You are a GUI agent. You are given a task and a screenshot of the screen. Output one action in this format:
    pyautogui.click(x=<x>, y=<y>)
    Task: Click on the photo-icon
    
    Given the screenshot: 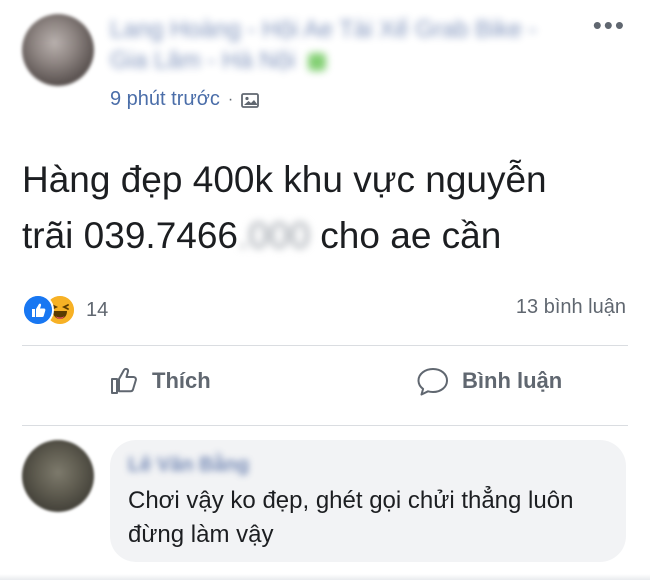 What is the action you would take?
    pyautogui.click(x=250, y=100)
    